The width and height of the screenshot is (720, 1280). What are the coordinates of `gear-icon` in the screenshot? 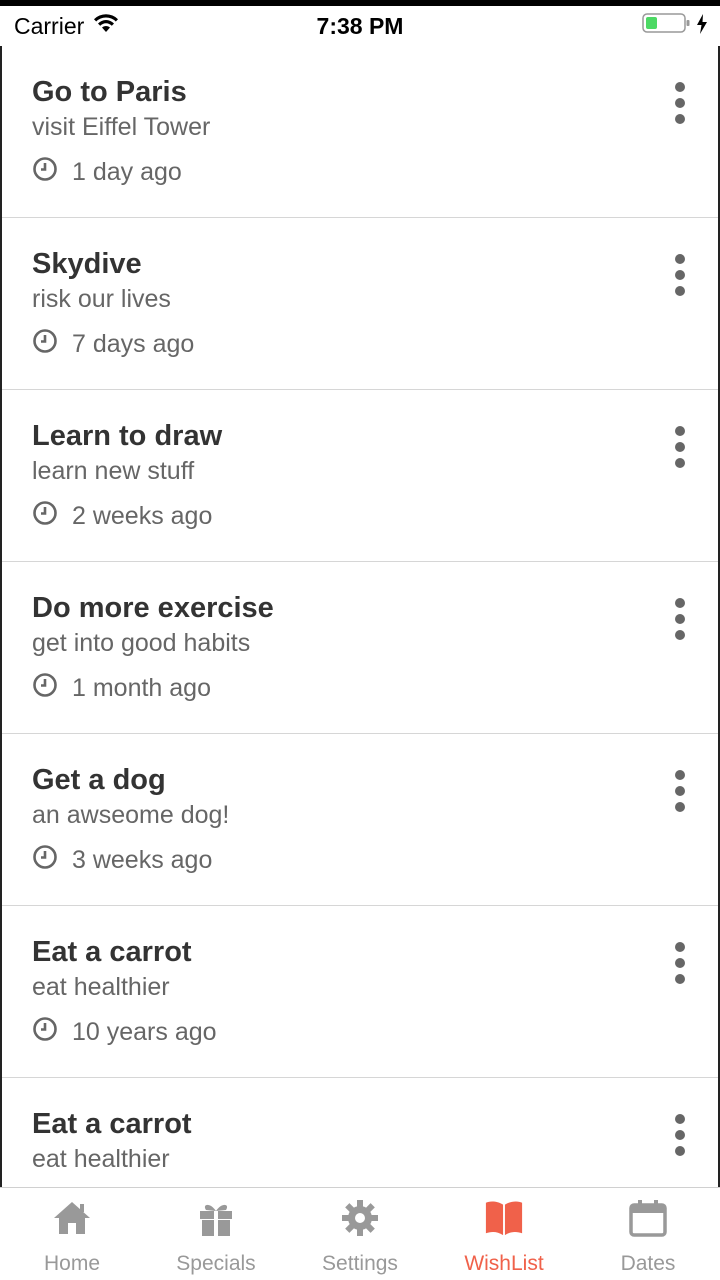 It's located at (360, 1218).